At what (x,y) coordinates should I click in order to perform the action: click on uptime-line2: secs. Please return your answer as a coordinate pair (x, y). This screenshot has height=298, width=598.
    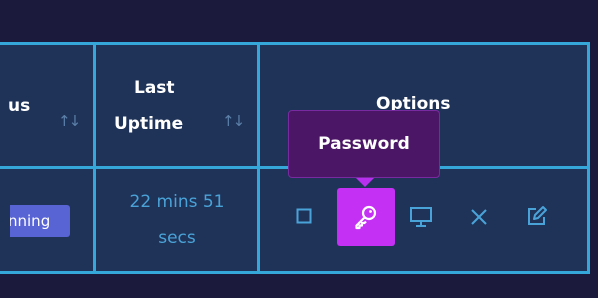
    Looking at the image, I should click on (177, 238).